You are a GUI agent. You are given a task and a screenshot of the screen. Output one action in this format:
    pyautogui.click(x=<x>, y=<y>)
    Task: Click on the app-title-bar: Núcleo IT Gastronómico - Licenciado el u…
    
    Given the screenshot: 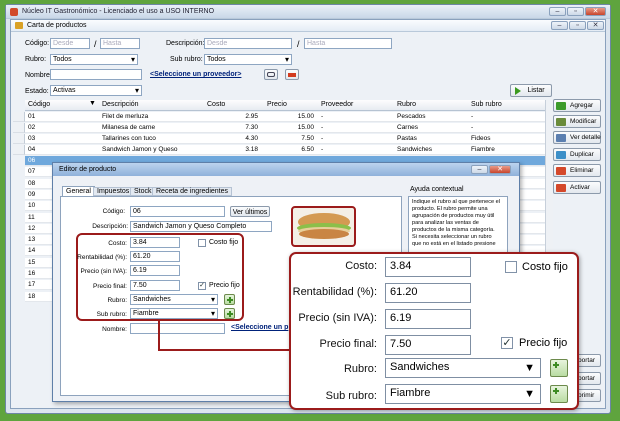 What is the action you would take?
    pyautogui.click(x=308, y=12)
    